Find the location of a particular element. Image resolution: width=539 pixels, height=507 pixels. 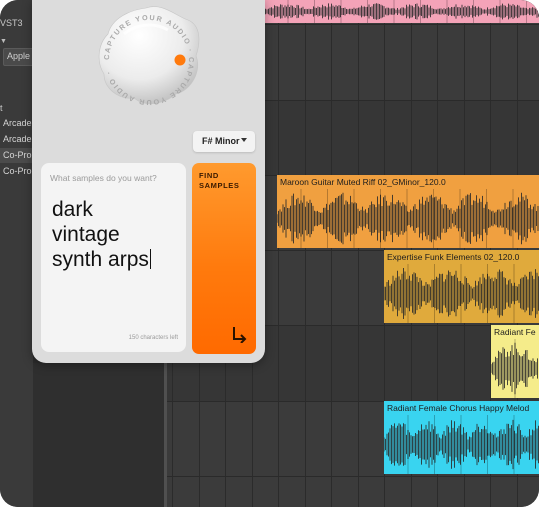

audio-clip: Maroon Guitar Muted Riff 02_GMinor_120.0 is located at coordinates (408, 211).